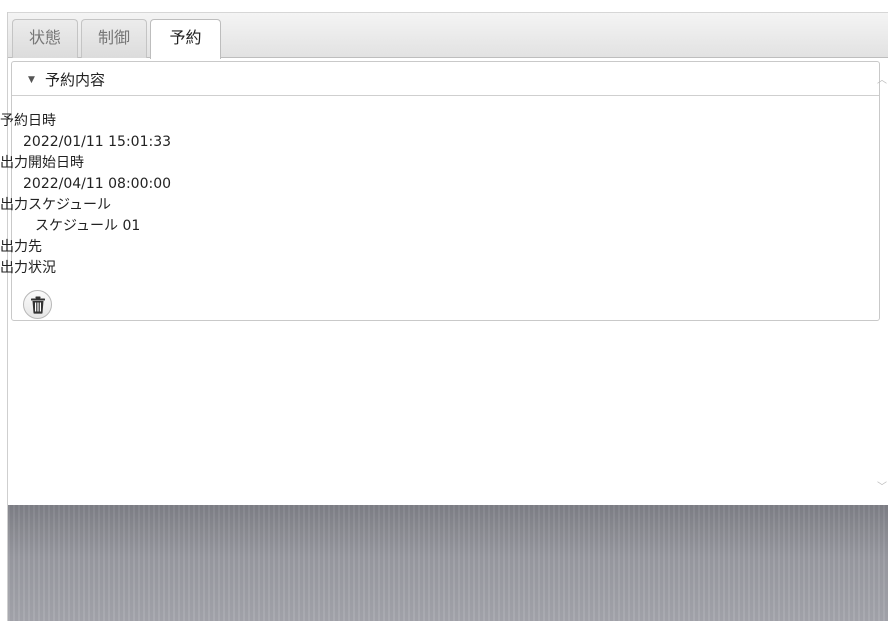 The width and height of the screenshot is (888, 621). Describe the element at coordinates (882, 78) in the screenshot. I see `chevron-up-icon: ︿` at that location.